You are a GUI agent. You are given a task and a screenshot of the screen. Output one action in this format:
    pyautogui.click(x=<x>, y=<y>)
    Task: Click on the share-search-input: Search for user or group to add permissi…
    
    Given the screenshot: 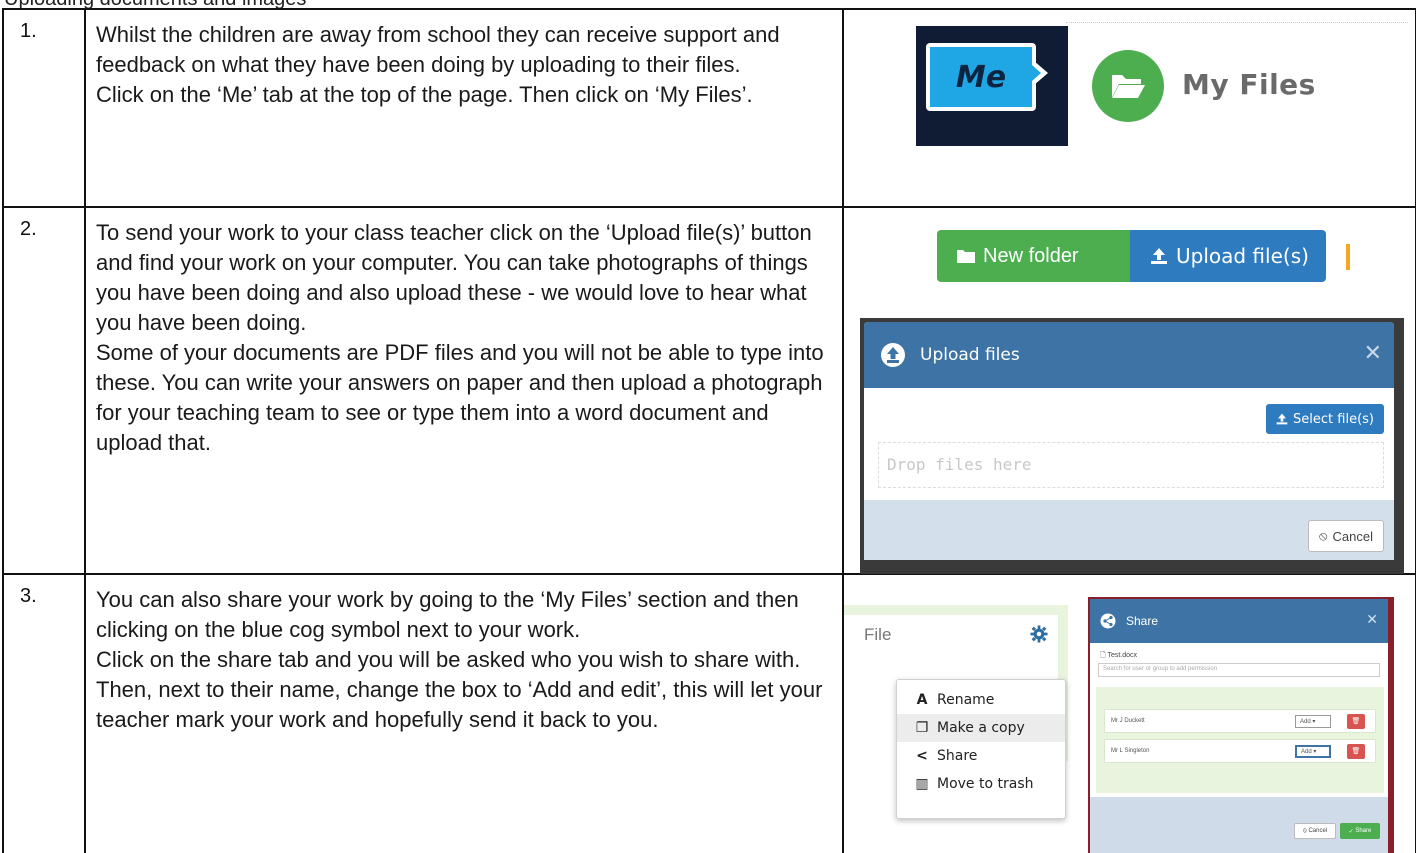 What is the action you would take?
    pyautogui.click(x=1239, y=670)
    